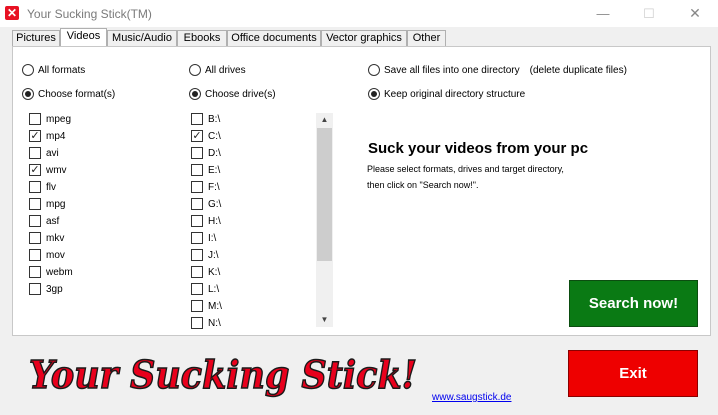 The height and width of the screenshot is (415, 718). What do you see at coordinates (215, 204) in the screenshot?
I see `drive-label: G:\` at bounding box center [215, 204].